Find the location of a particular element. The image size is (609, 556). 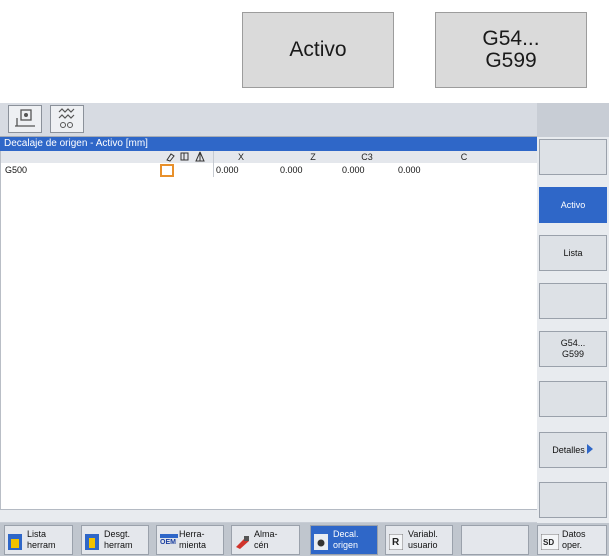

page-title: Decalaje de origen - Activo [mm] is located at coordinates (268, 144).